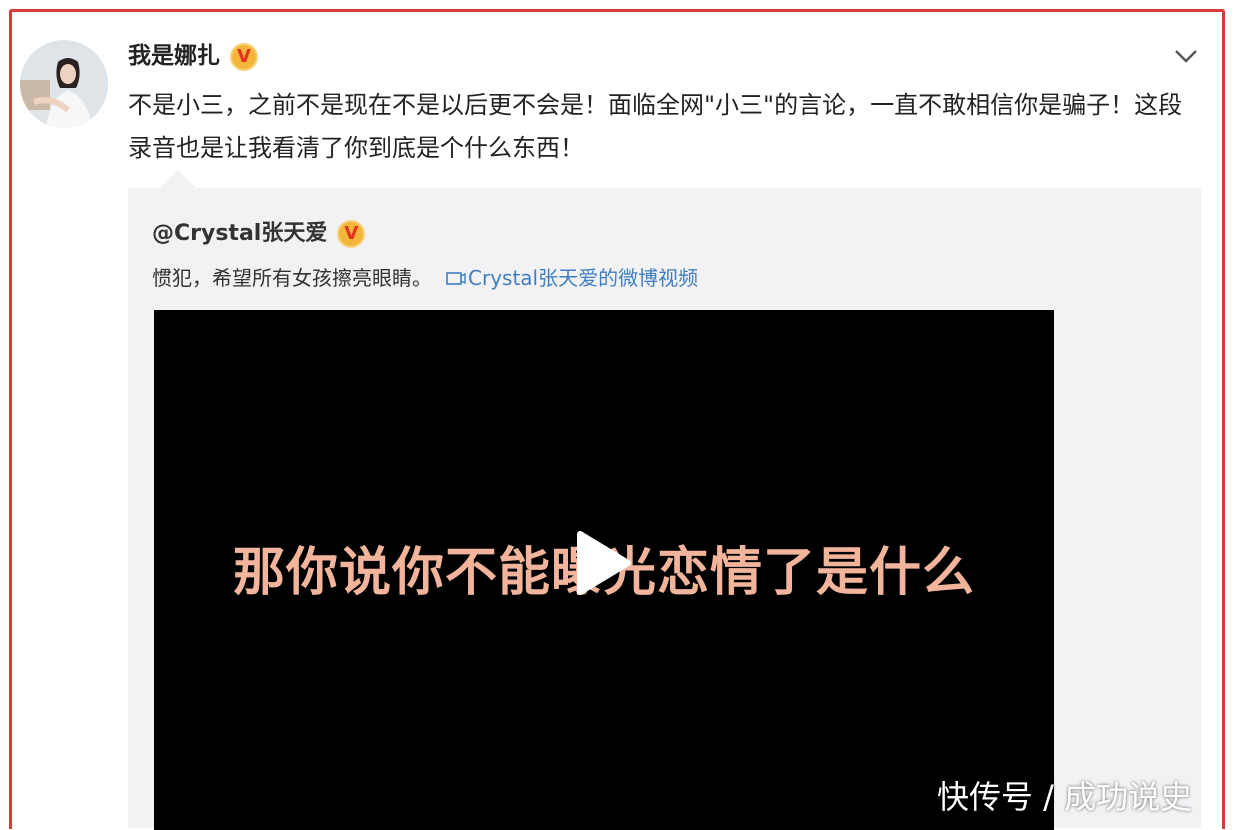 The image size is (1234, 830). I want to click on video-link-text: Crystal张天爱的微博视频, so click(583, 278).